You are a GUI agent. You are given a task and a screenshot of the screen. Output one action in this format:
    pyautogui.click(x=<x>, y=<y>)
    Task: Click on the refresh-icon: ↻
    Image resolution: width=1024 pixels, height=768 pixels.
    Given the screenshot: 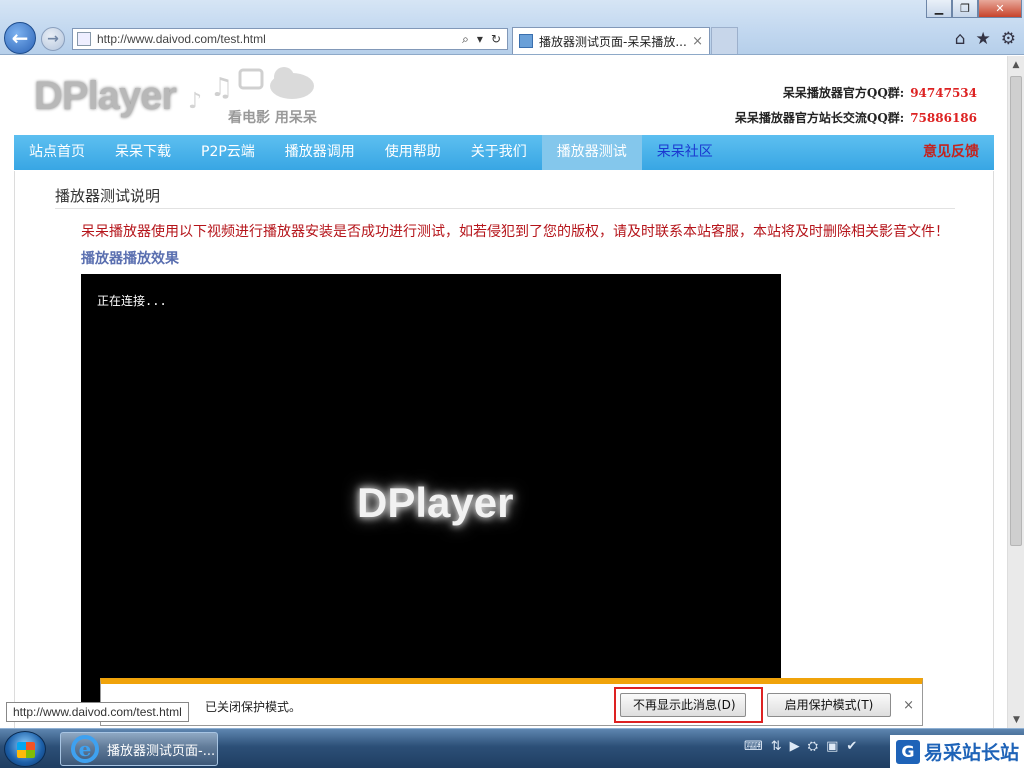 What is the action you would take?
    pyautogui.click(x=496, y=39)
    